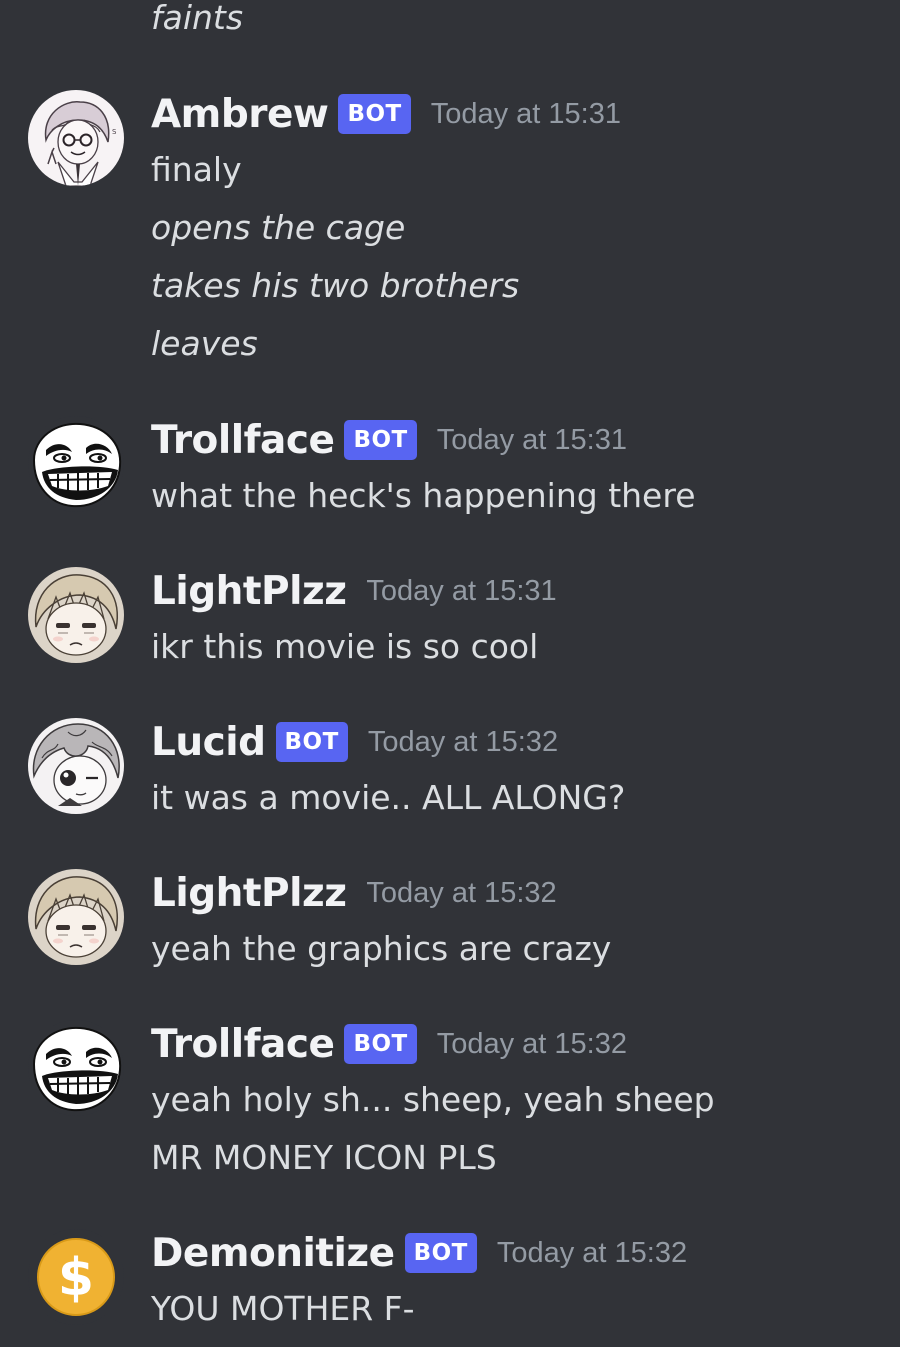 The image size is (900, 1347). What do you see at coordinates (114, 132) in the screenshot?
I see `svg-text: S` at bounding box center [114, 132].